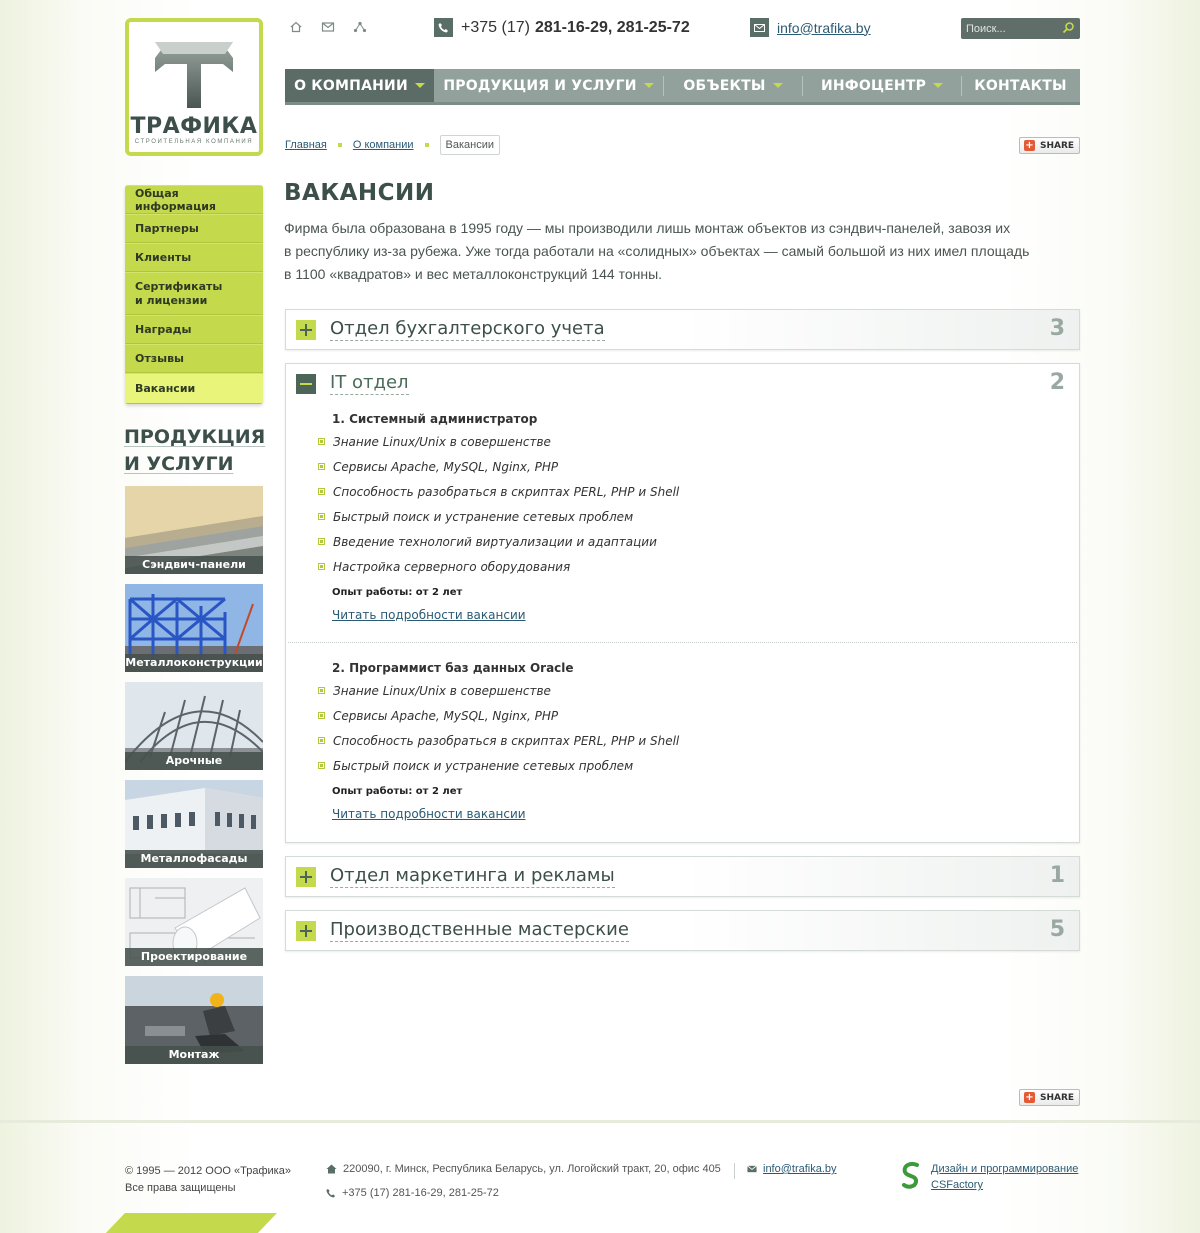  What do you see at coordinates (194, 726) in the screenshot?
I see `product-arch-structures: Арочные конструкции` at bounding box center [194, 726].